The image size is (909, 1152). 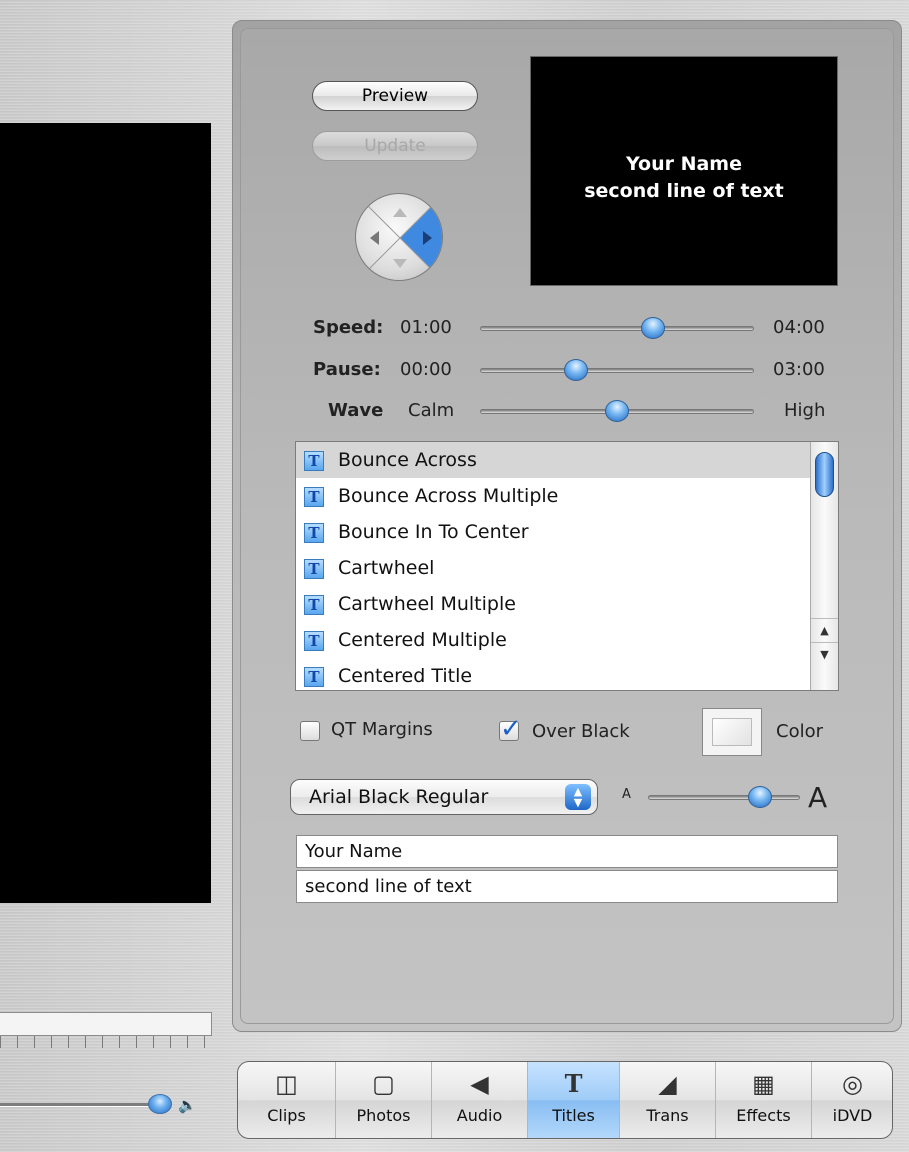 I want to click on color-swatch, so click(x=732, y=732).